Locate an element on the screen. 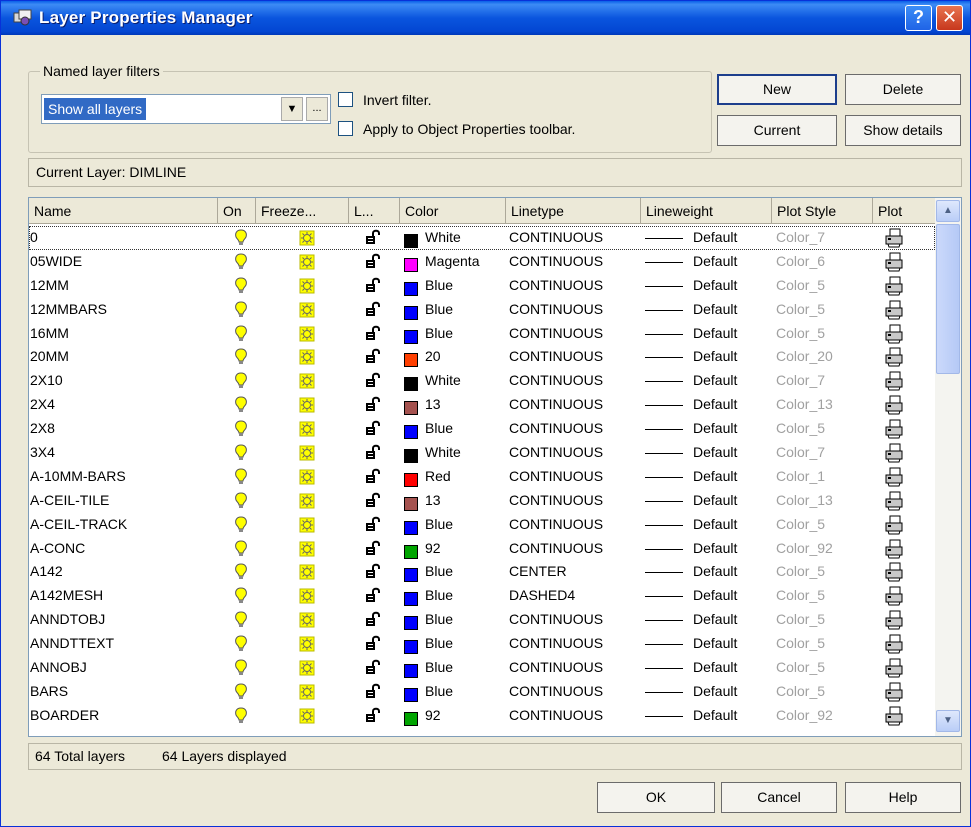 This screenshot has width=971, height=827. column-header-plot-style: Plot Style is located at coordinates (822, 211).